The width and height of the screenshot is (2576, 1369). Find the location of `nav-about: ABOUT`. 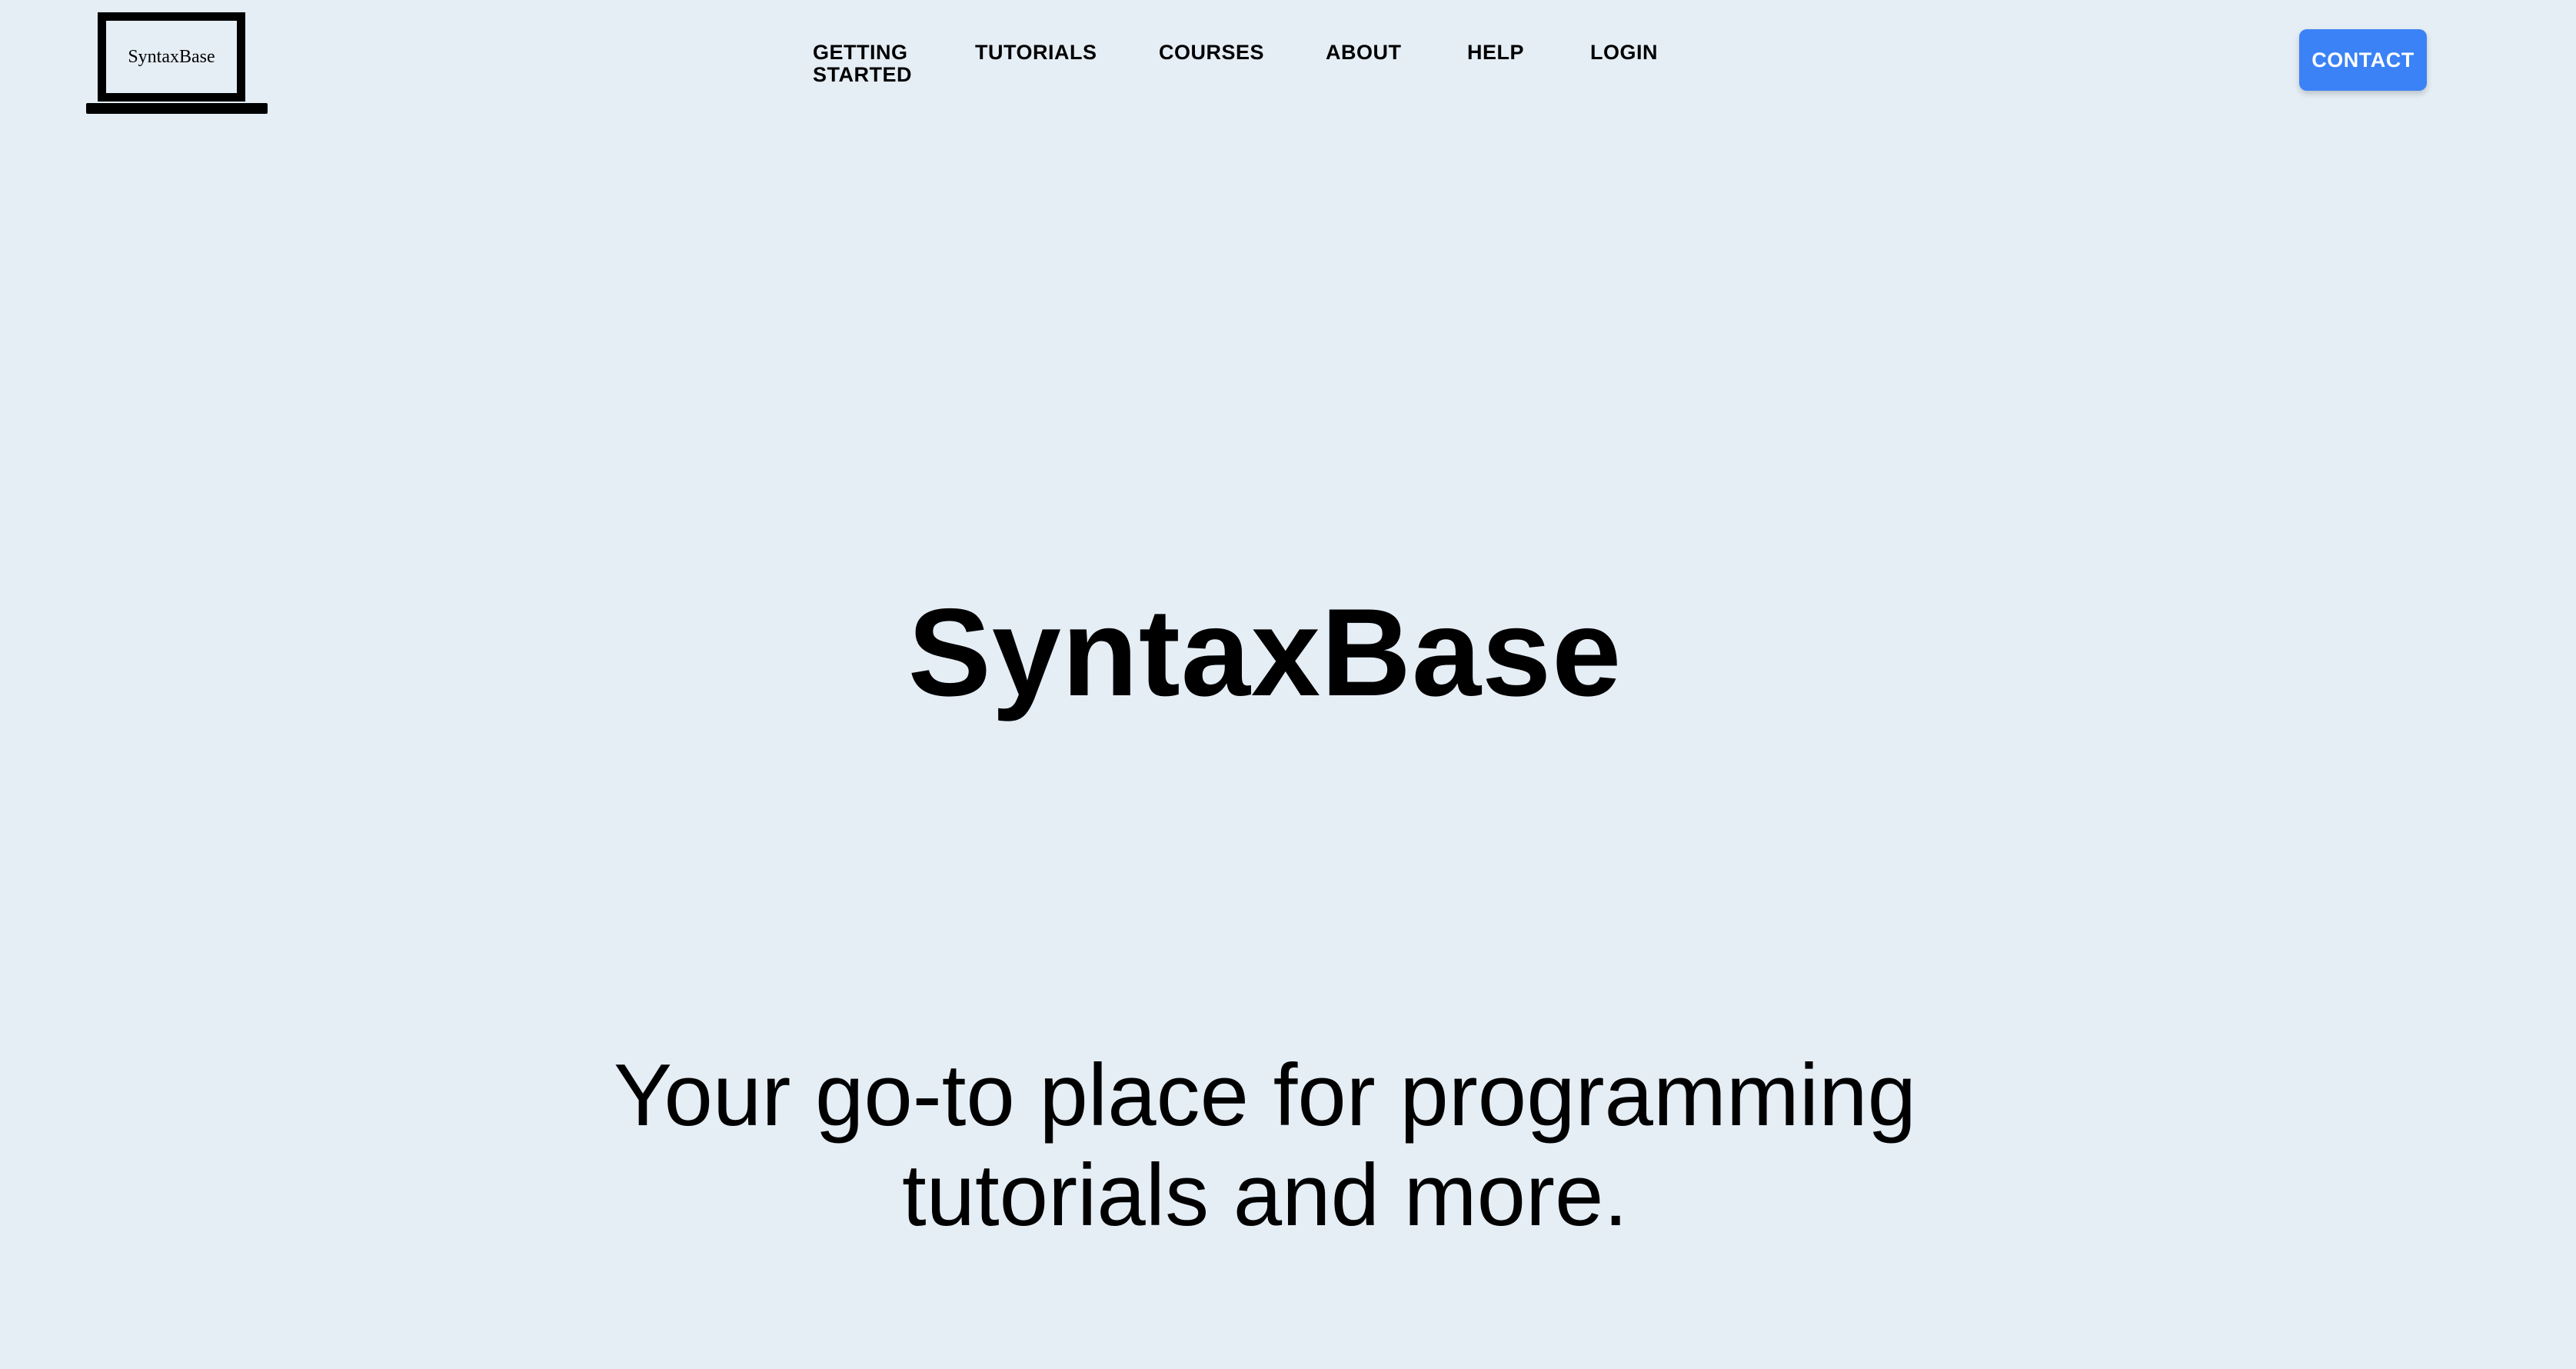

nav-about: ABOUT is located at coordinates (1364, 53).